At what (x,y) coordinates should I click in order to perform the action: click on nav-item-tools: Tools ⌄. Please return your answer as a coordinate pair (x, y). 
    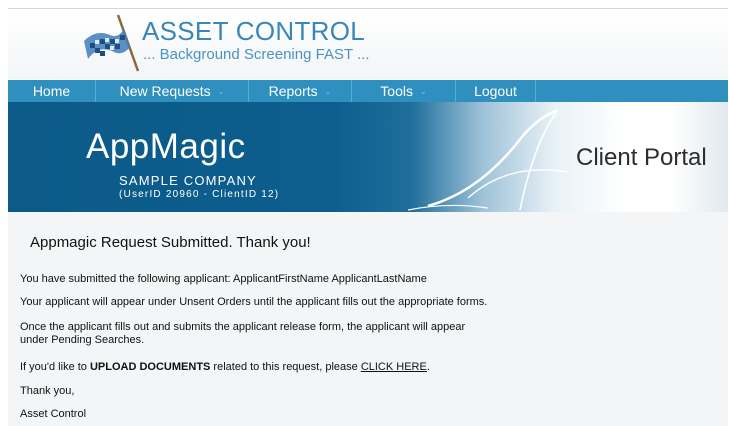
    Looking at the image, I should click on (404, 91).